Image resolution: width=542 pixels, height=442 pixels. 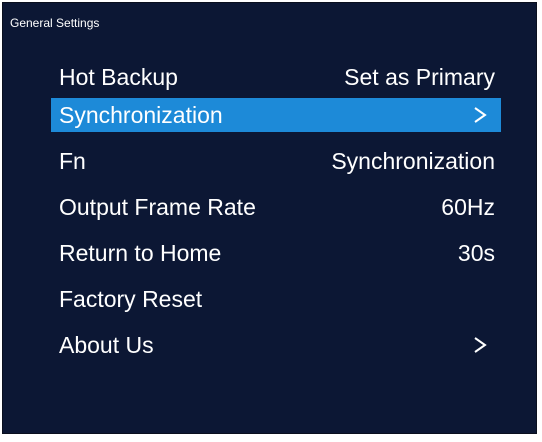 I want to click on menu-item-value: 30s, so click(x=476, y=253).